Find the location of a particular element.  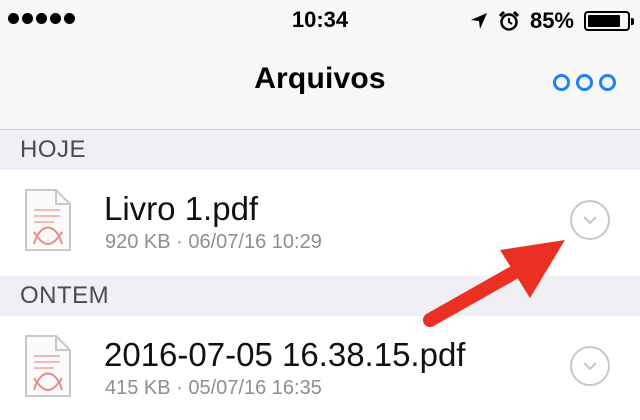

file-name: Livro 1.pdf is located at coordinates (181, 208).